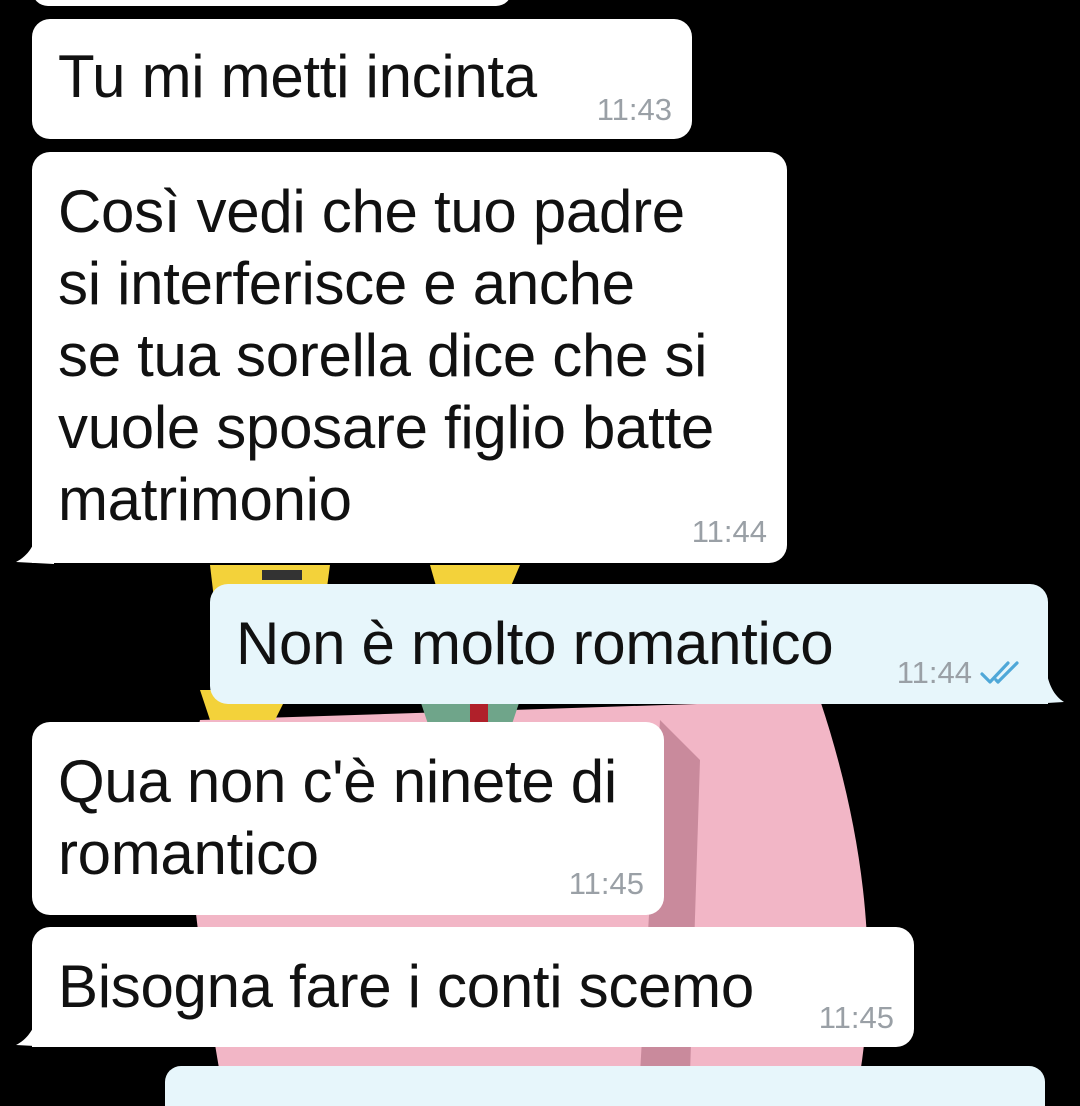 The width and height of the screenshot is (1080, 1106). I want to click on message-bubble-incoming: Qua non c'è ninete di romantico 11:45, so click(348, 818).